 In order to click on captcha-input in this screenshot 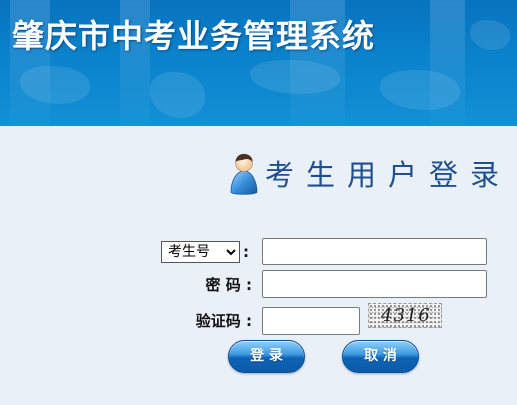, I will do `click(311, 321)`.